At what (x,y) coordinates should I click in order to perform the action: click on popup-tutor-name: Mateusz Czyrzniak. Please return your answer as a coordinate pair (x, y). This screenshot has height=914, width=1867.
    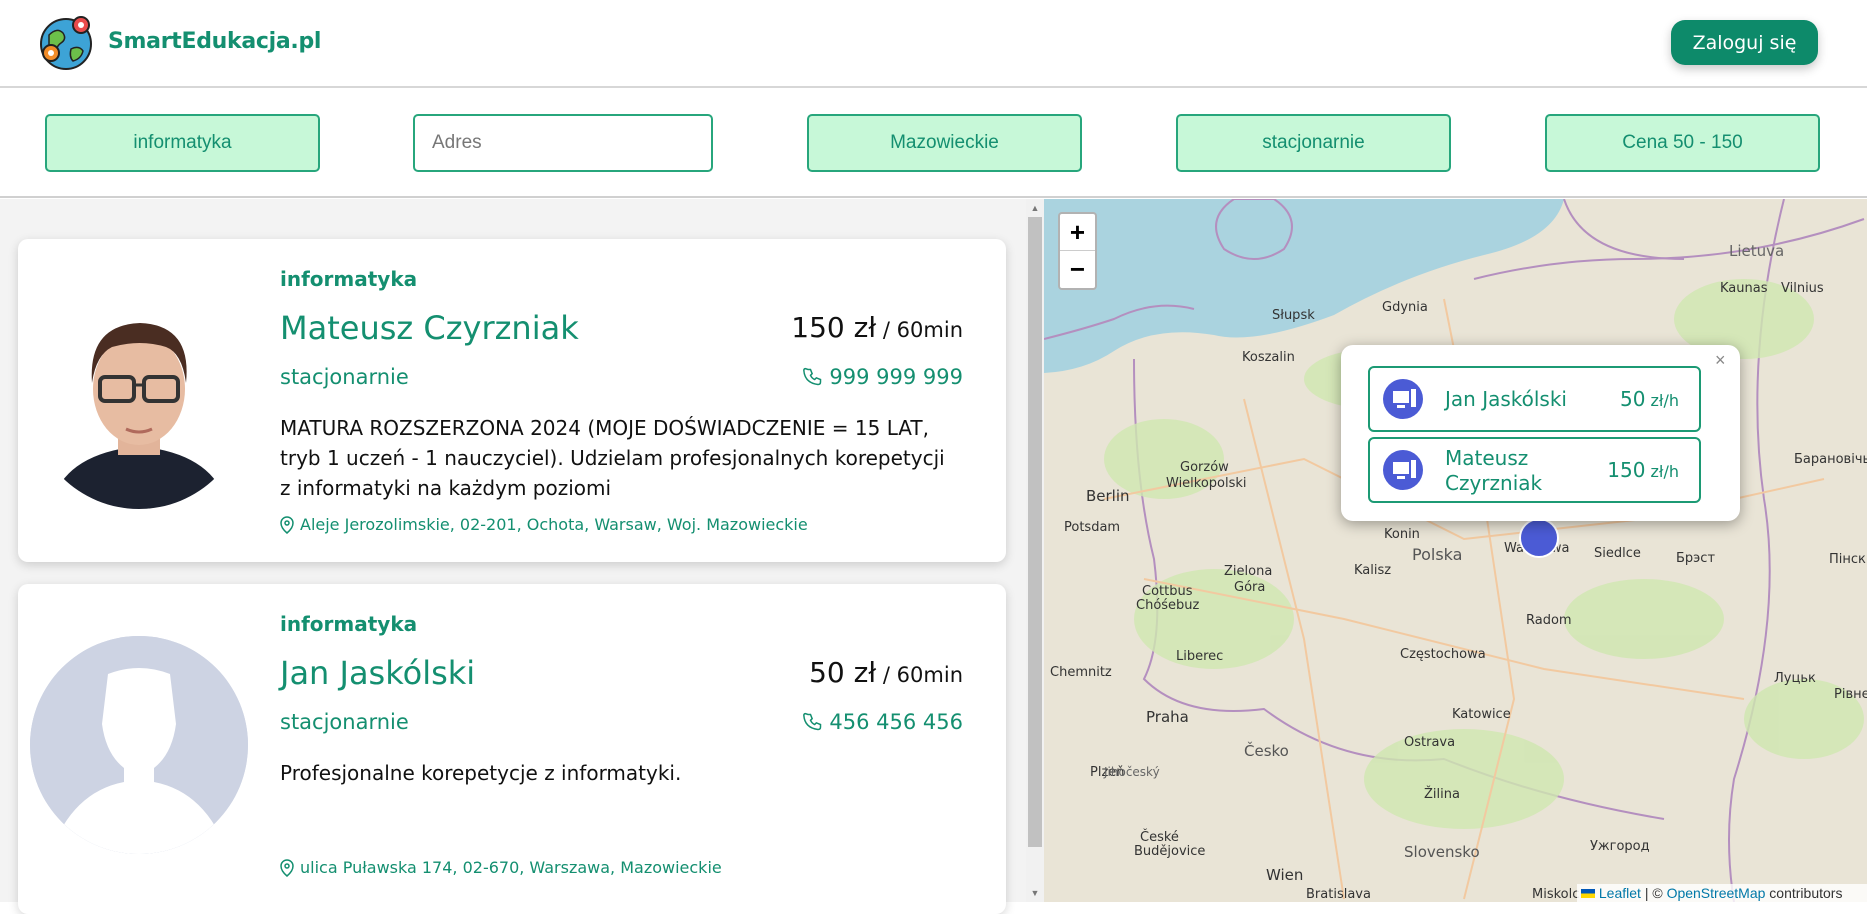
    Looking at the image, I should click on (1494, 470).